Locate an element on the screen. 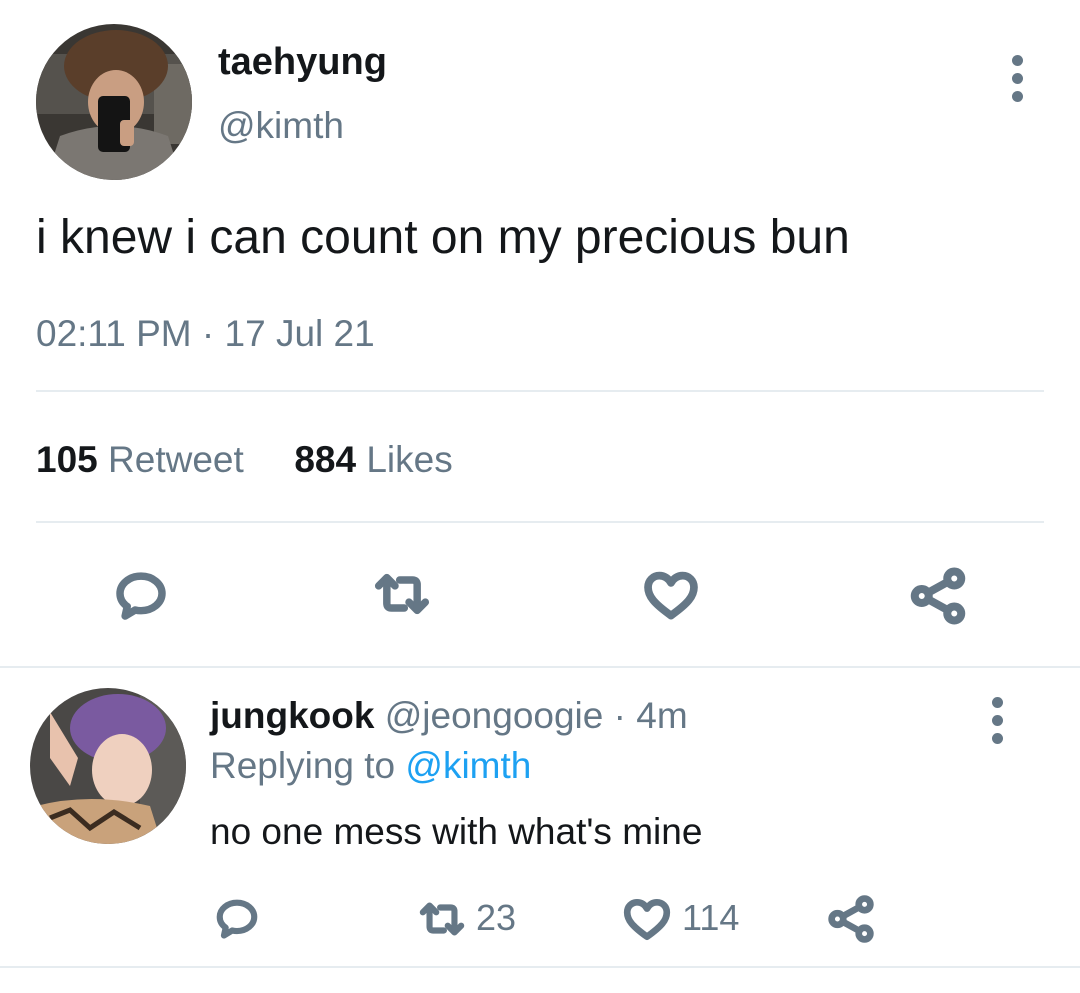 The image size is (1080, 993). retweet-label: Retweet is located at coordinates (176, 459).